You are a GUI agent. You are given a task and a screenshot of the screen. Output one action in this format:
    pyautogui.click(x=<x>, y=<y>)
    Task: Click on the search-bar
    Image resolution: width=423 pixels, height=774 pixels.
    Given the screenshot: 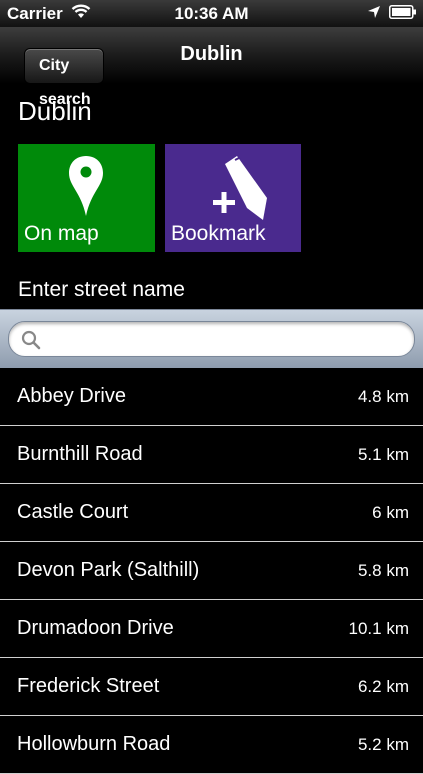 What is the action you would take?
    pyautogui.click(x=211, y=339)
    